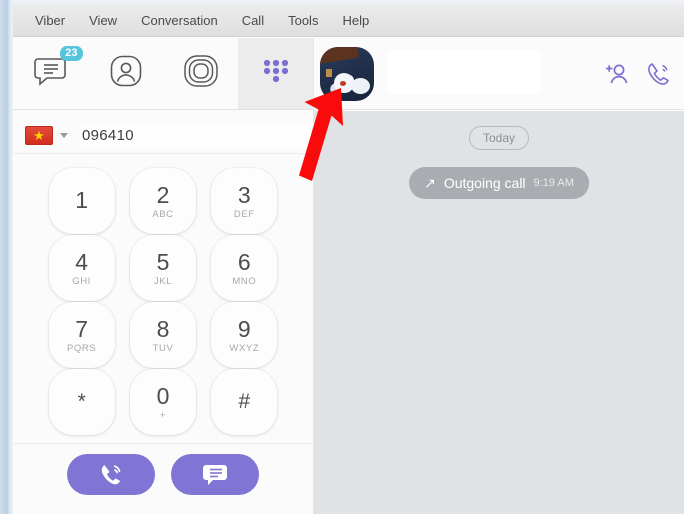 The image size is (684, 514). I want to click on key-digit: 9, so click(244, 328).